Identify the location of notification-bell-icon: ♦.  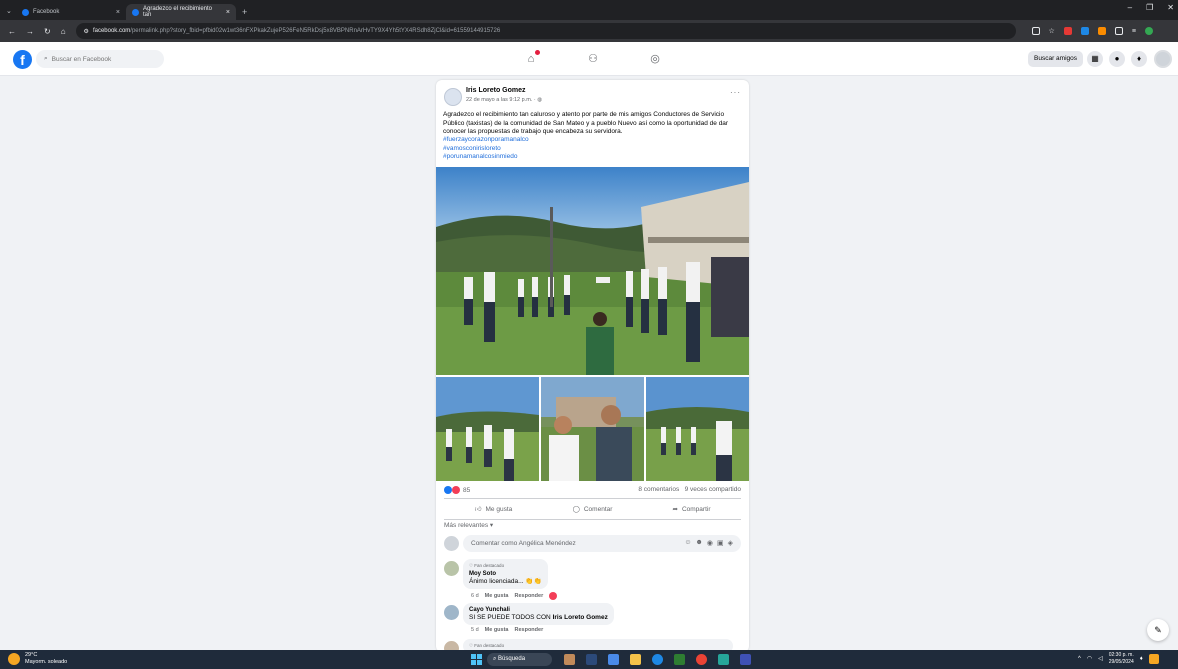
(1141, 659).